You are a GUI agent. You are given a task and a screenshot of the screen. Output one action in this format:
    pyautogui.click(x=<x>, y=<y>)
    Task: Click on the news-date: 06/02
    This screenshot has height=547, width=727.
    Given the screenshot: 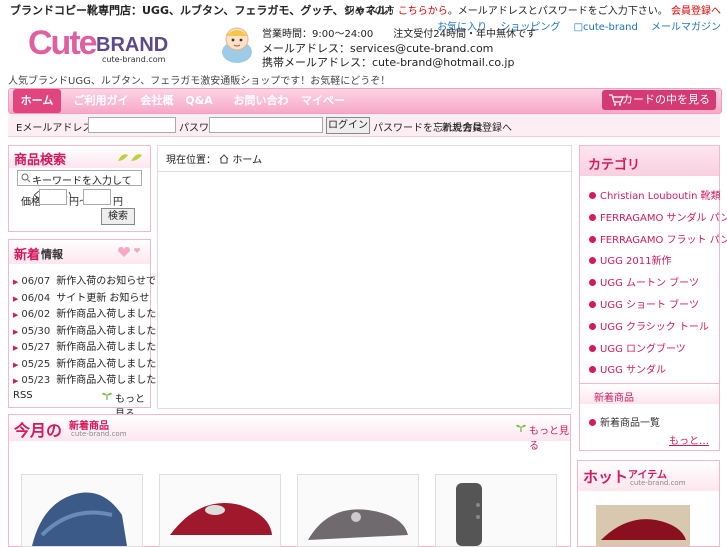 What is the action you would take?
    pyautogui.click(x=36, y=314)
    